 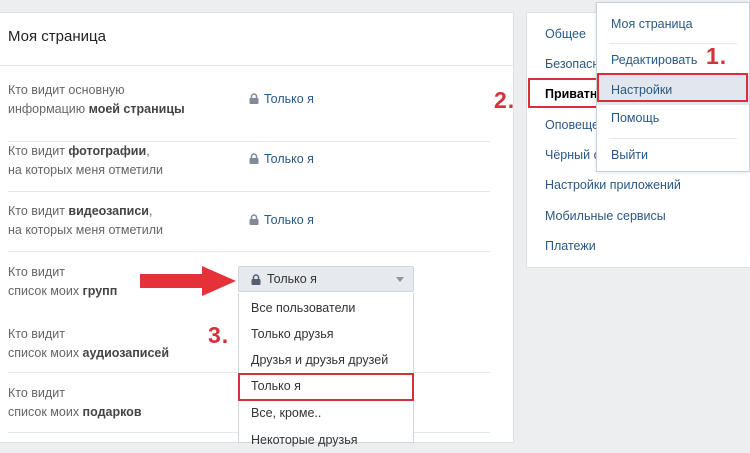 What do you see at coordinates (281, 220) in the screenshot?
I see `privacy-value-videos: Только я` at bounding box center [281, 220].